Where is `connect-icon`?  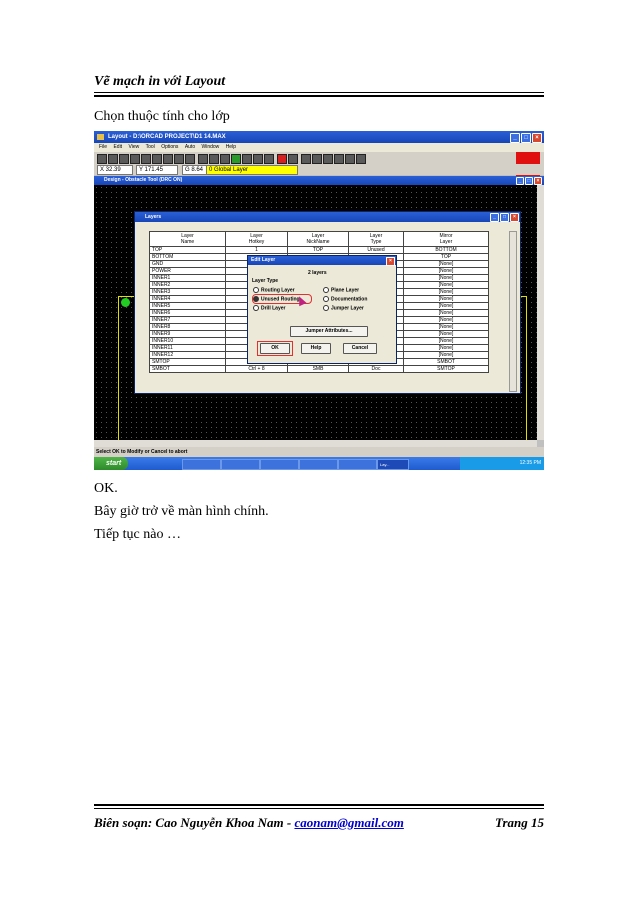 connect-icon is located at coordinates (269, 159).